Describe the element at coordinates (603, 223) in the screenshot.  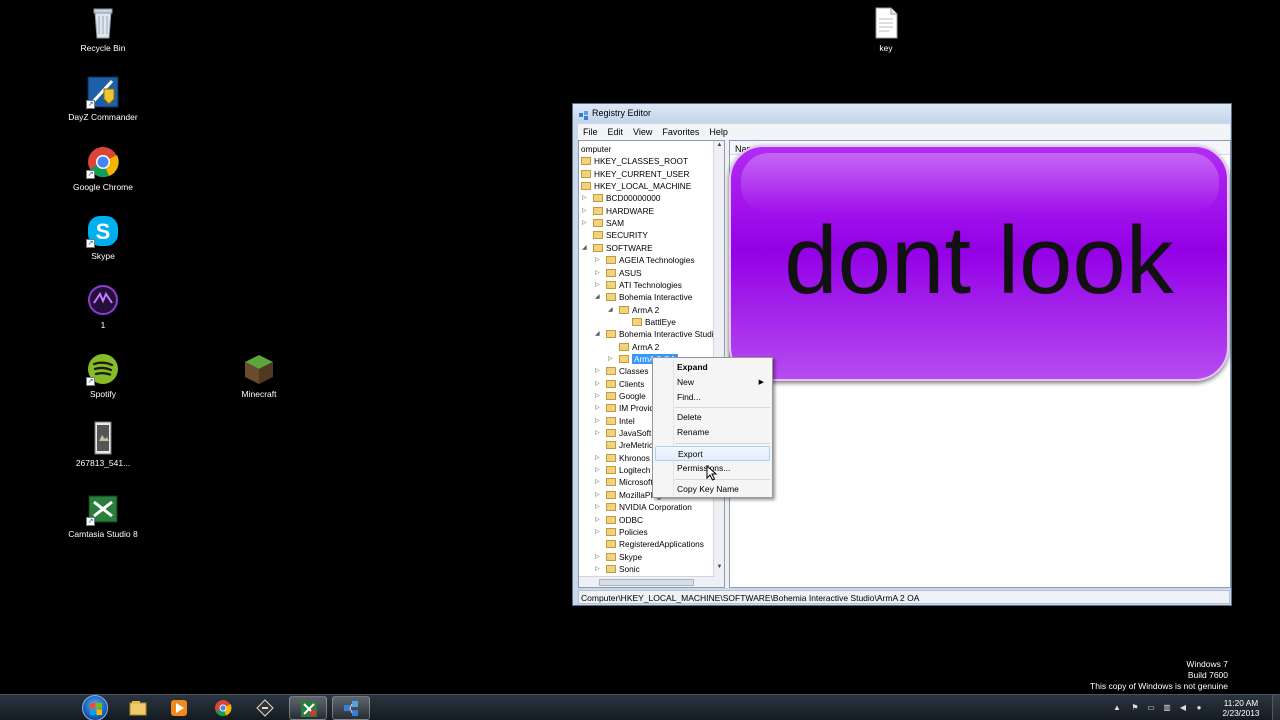
I see `tree-item: ▷ SAM` at that location.